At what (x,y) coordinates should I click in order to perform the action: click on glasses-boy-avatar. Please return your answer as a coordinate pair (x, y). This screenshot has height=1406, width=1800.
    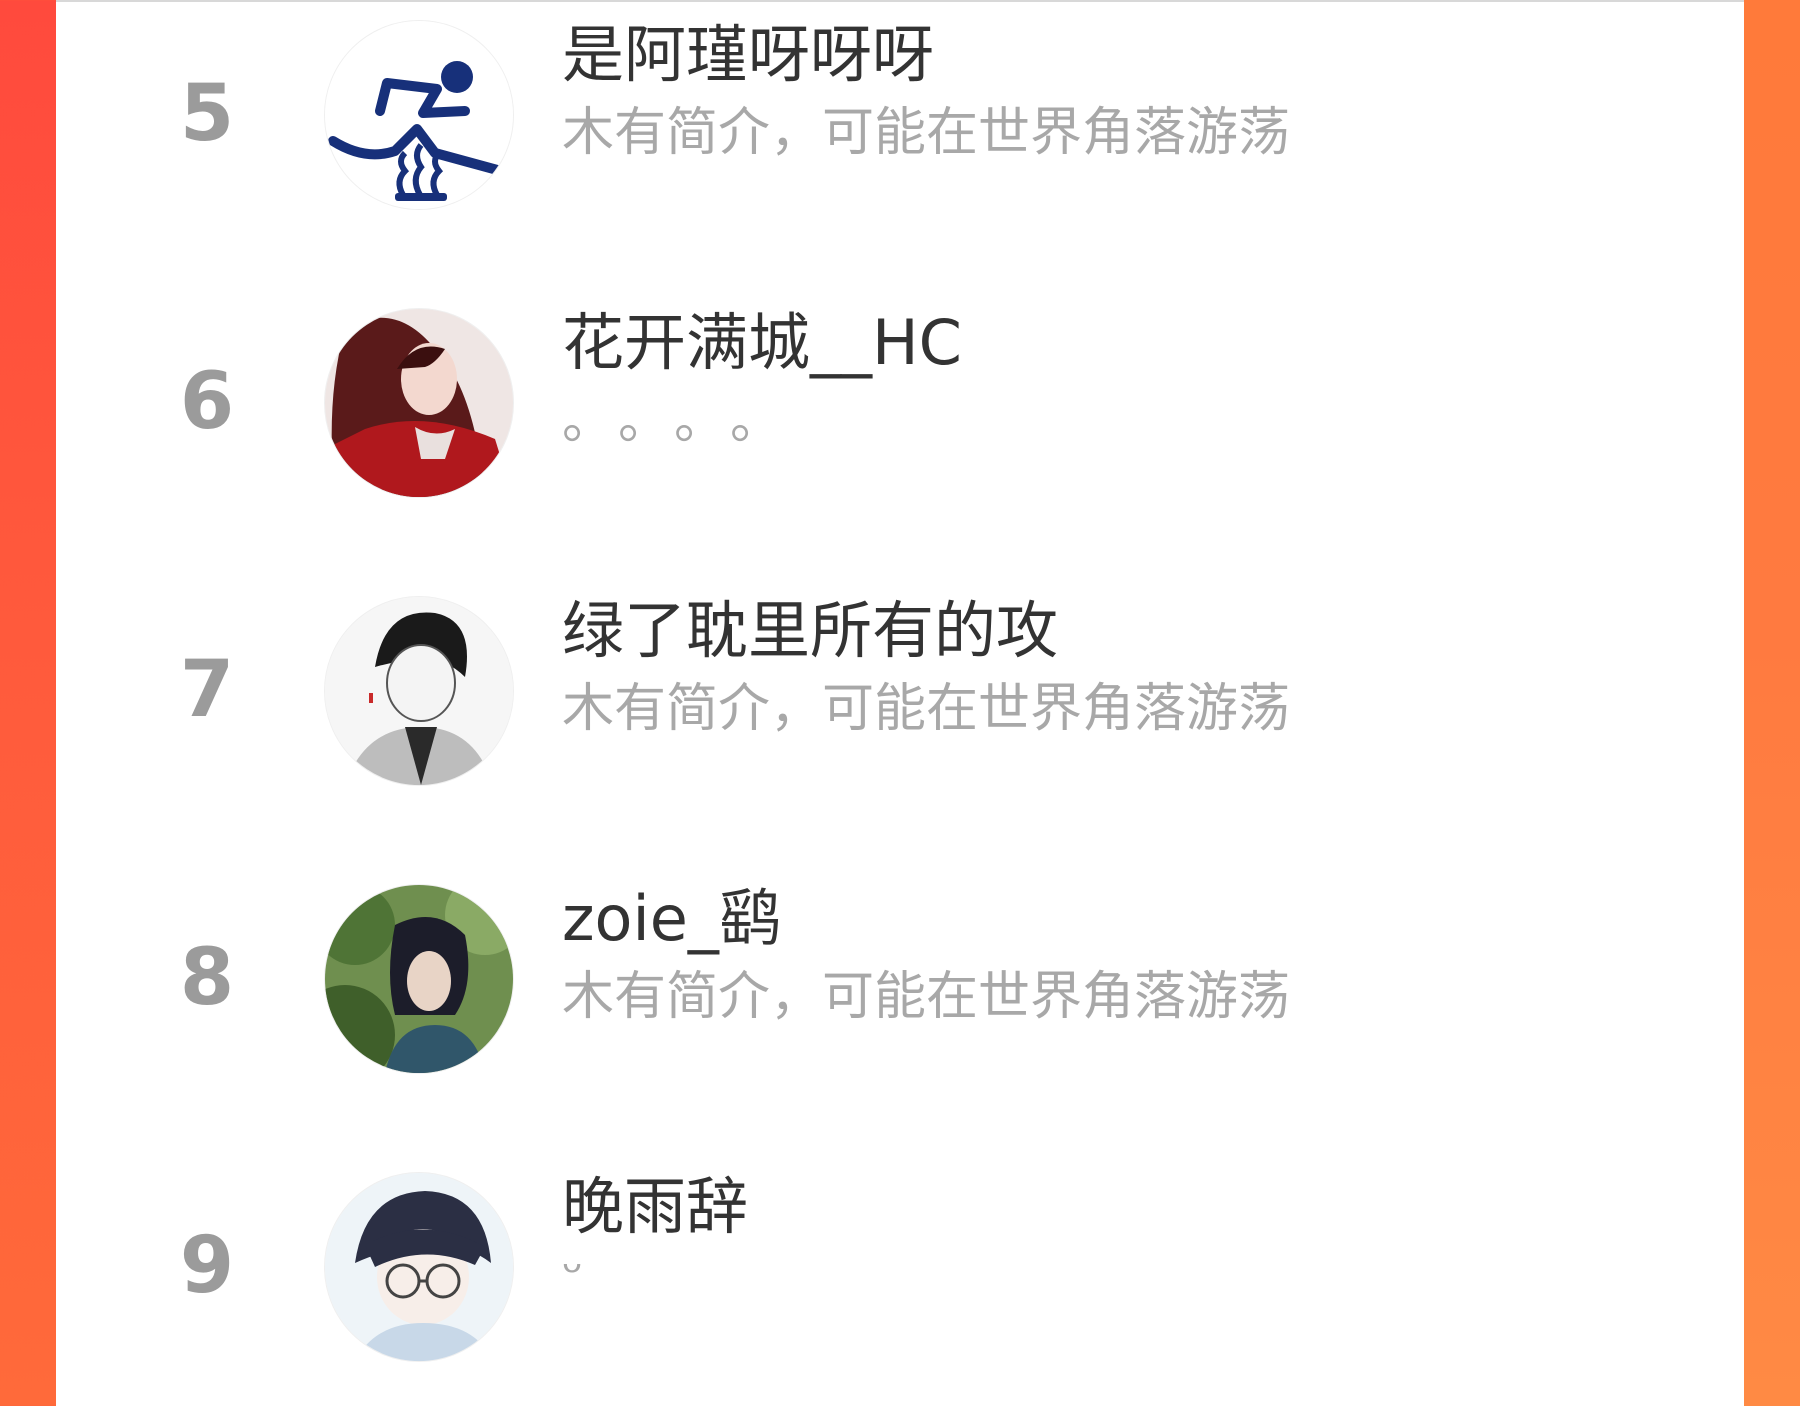
    Looking at the image, I should click on (419, 1267).